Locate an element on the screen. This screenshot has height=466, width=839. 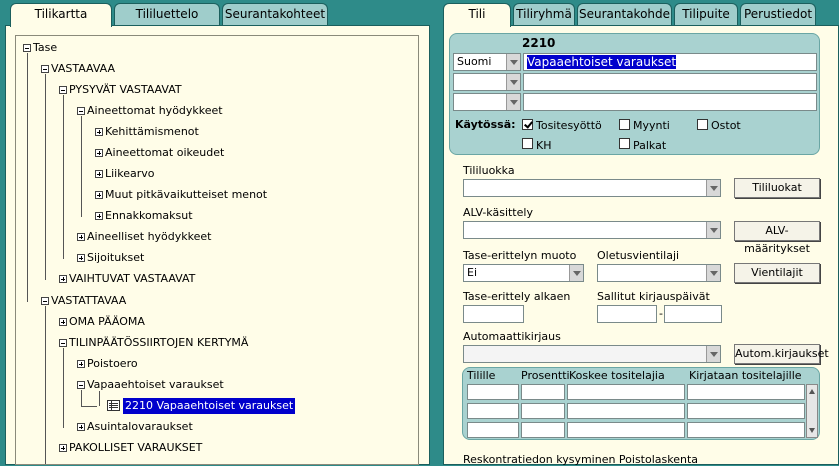
alv-maaritykset-button: ALV-määritykset is located at coordinates (777, 238).